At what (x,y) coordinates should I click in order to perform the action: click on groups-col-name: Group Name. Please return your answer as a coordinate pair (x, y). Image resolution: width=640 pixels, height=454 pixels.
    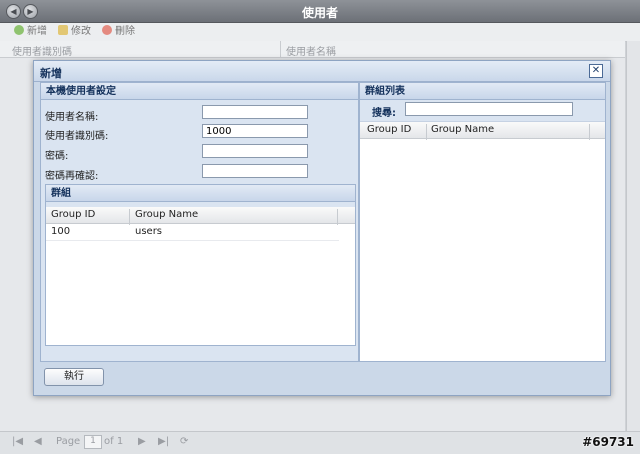
    Looking at the image, I should click on (166, 214).